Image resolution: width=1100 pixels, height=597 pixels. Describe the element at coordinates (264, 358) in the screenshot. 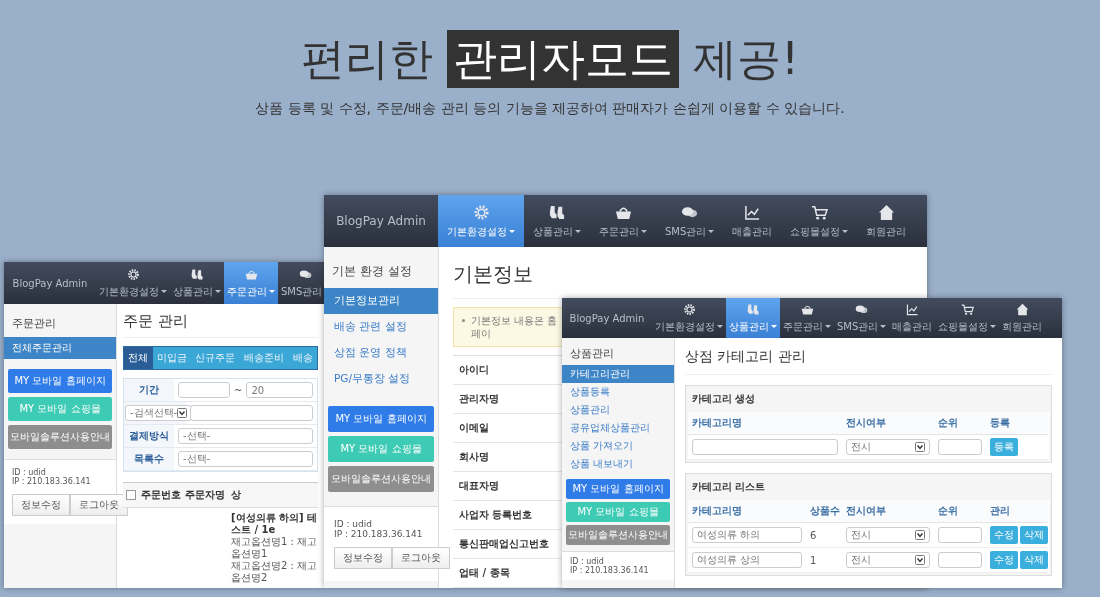

I see `status-tab: 배송준비` at that location.